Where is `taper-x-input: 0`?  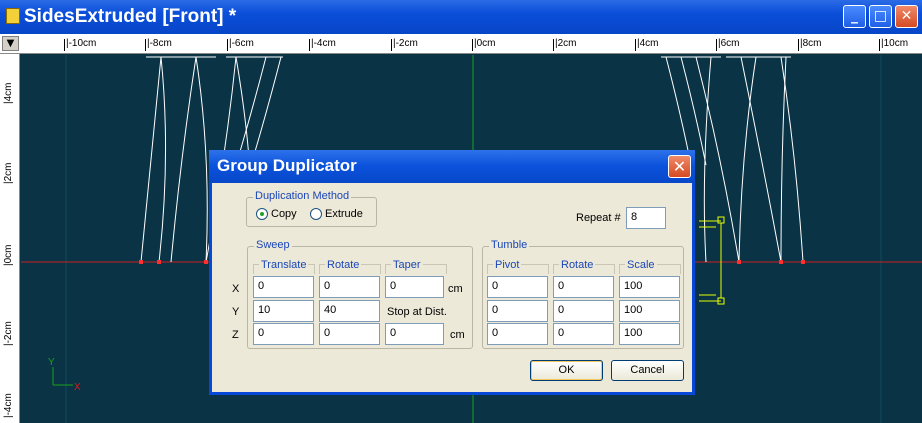
taper-x-input: 0 is located at coordinates (414, 287).